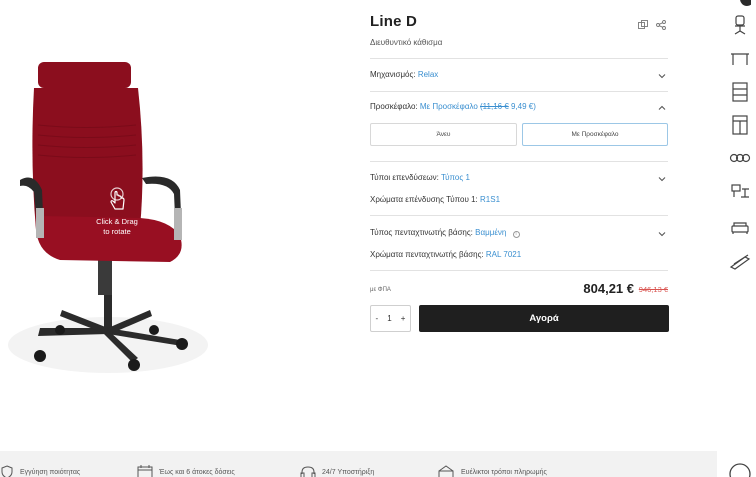 Image resolution: width=756 pixels, height=477 pixels. I want to click on upholstery-option: Τύποι επενδύσεων: Τύπος 1, so click(519, 180).